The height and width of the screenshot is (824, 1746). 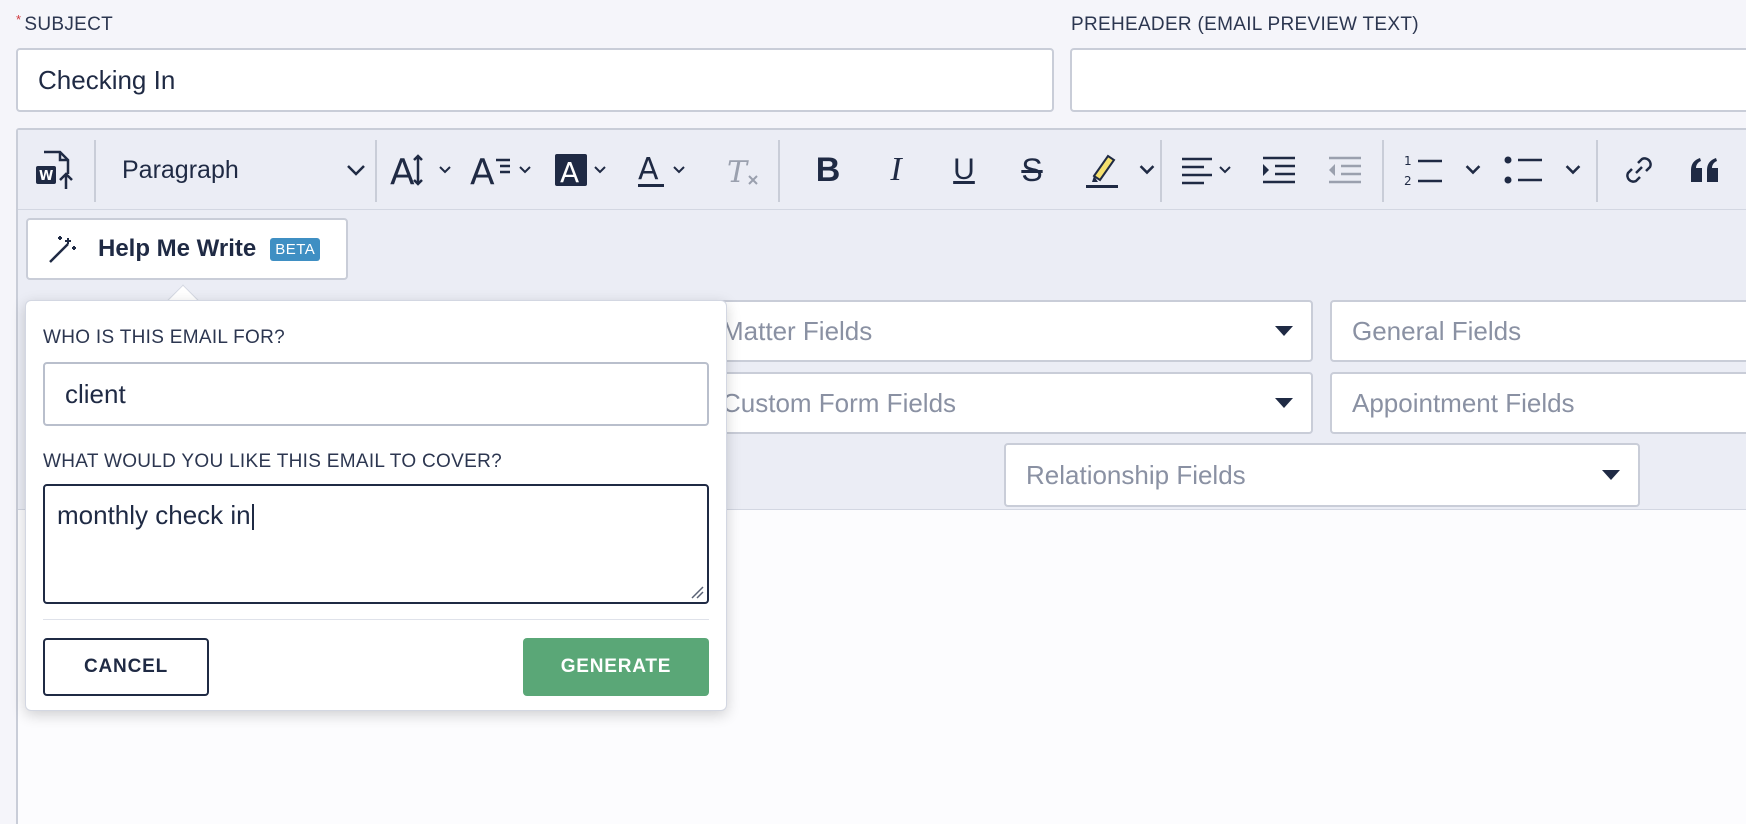 What do you see at coordinates (376, 544) in the screenshot?
I see `cover-textarea: monthly check in` at bounding box center [376, 544].